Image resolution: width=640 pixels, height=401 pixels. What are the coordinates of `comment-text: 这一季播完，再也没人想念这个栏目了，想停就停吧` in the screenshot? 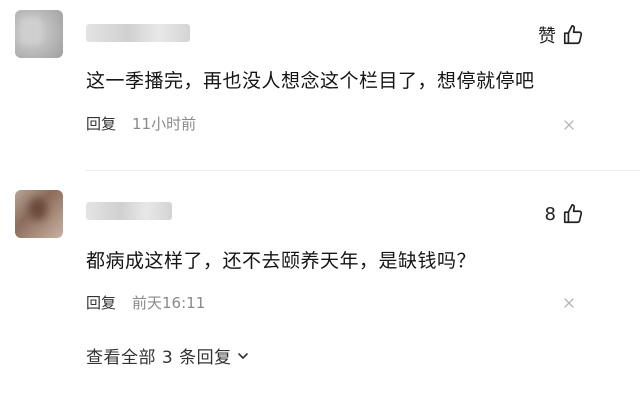 It's located at (310, 81).